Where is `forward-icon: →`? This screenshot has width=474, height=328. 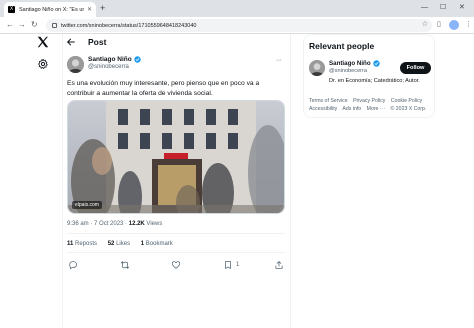
forward-icon: → is located at coordinates (22, 25).